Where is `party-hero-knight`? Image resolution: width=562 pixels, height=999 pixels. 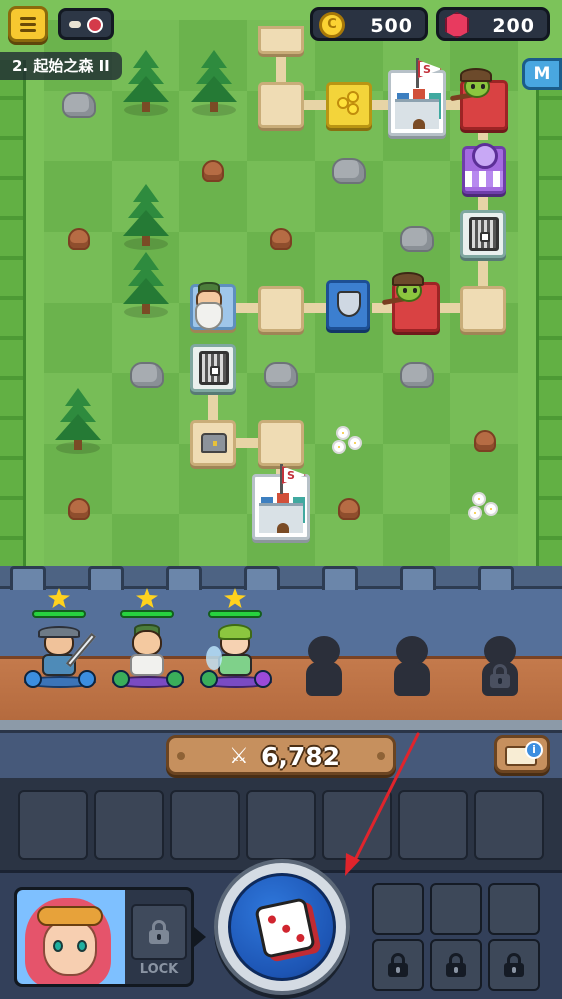 party-hero-knight is located at coordinates (60, 627).